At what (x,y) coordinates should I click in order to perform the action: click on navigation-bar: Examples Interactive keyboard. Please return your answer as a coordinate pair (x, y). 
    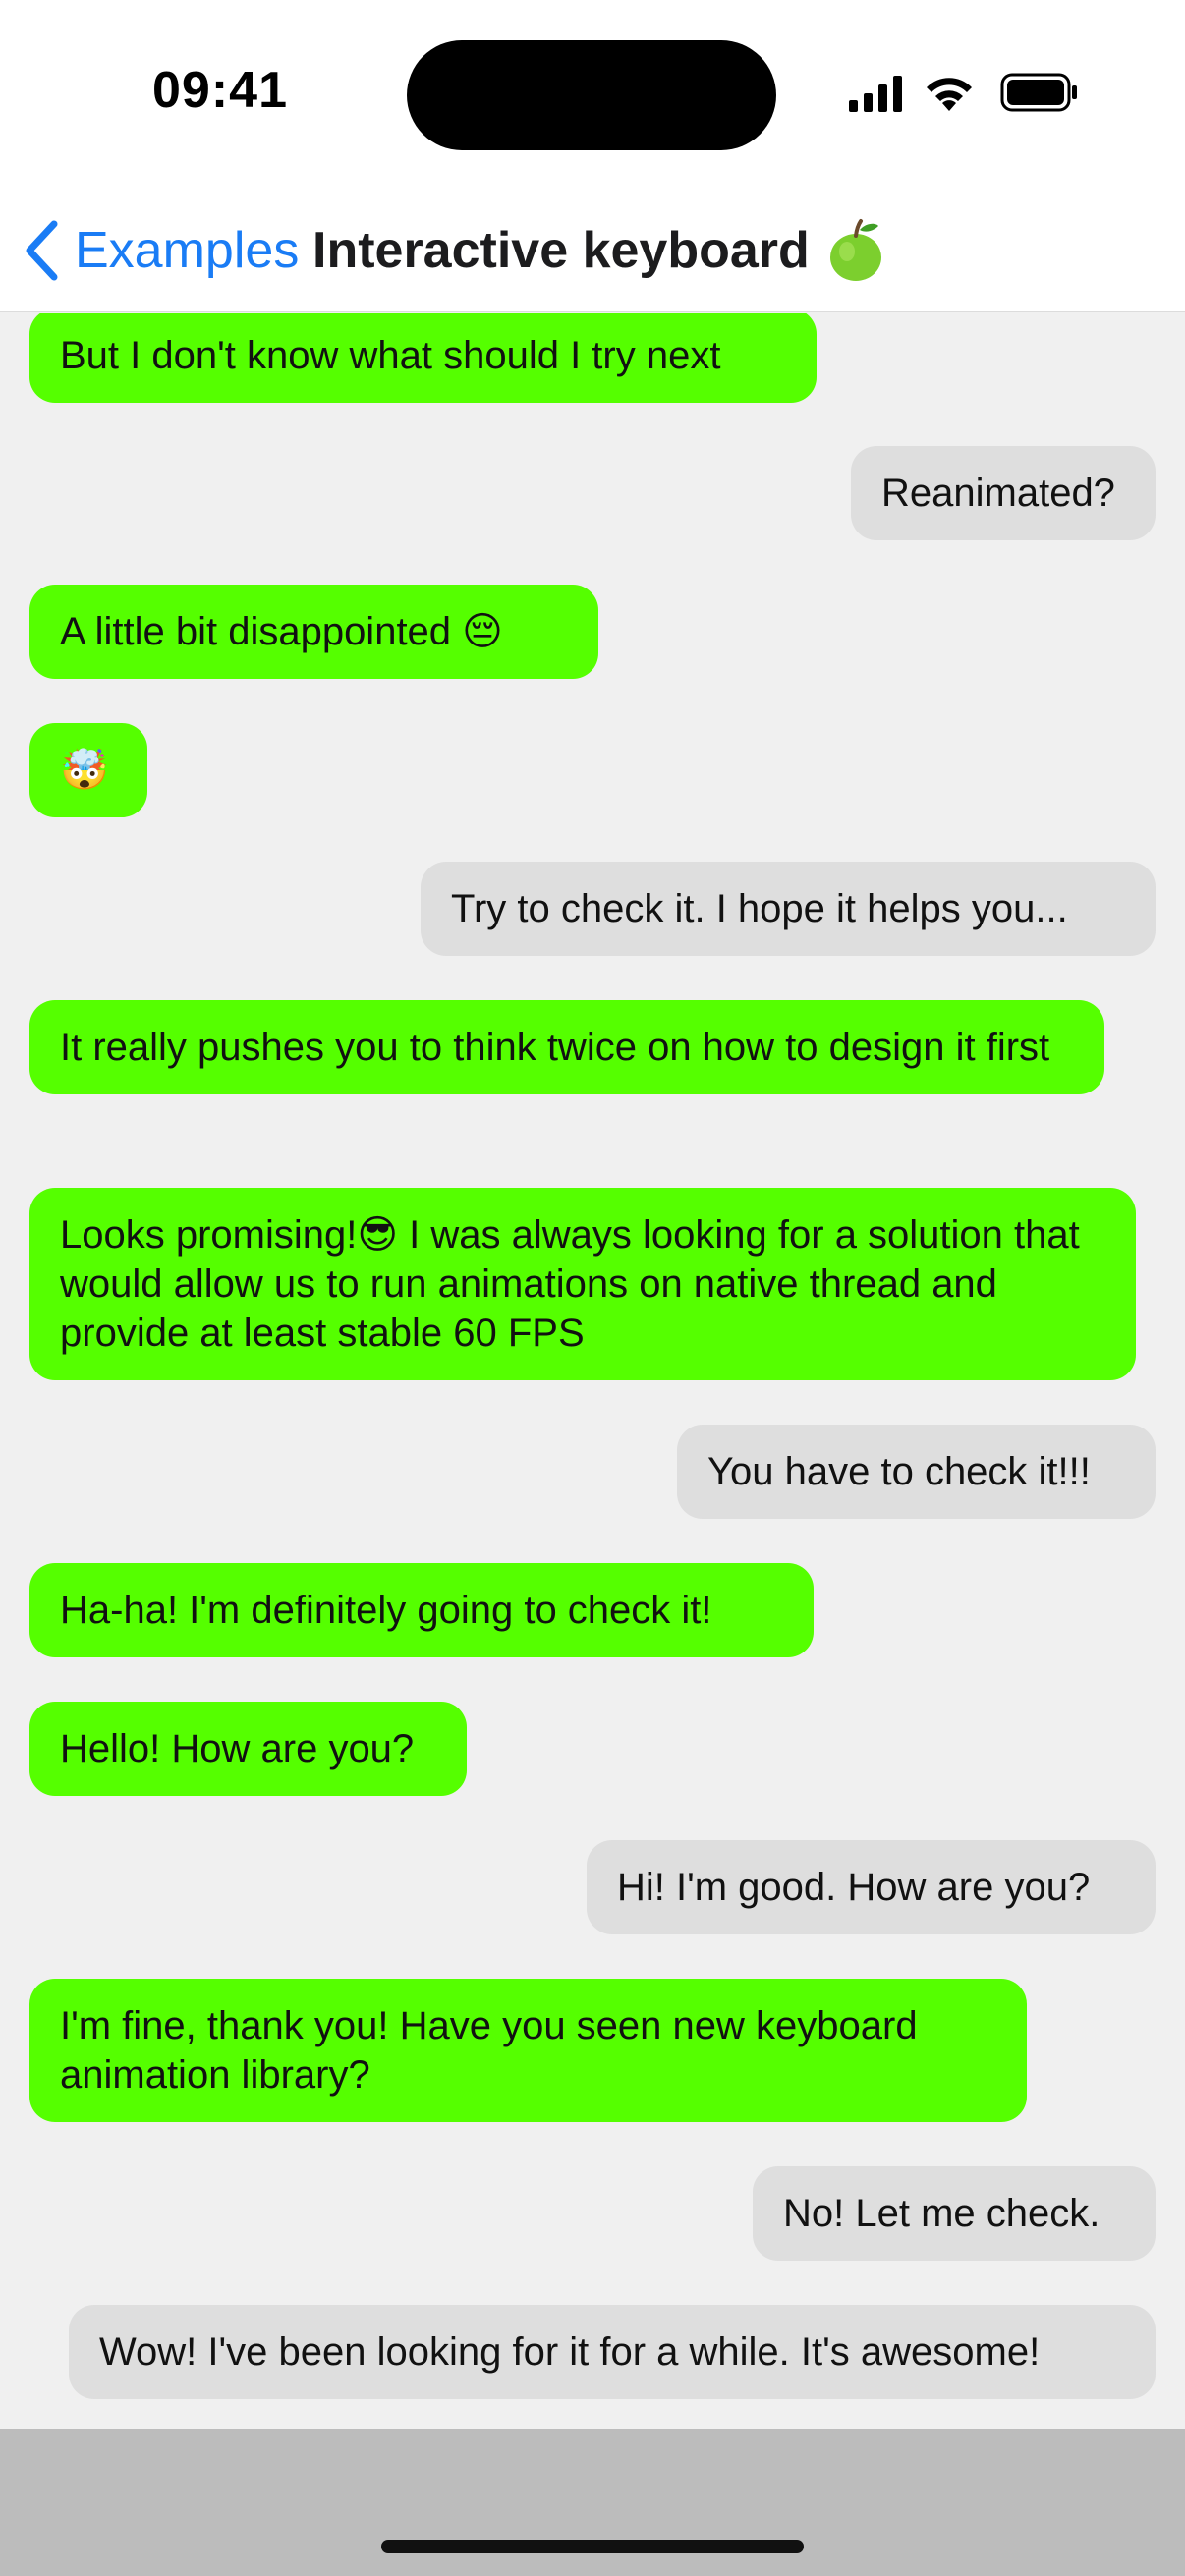
    Looking at the image, I should click on (592, 249).